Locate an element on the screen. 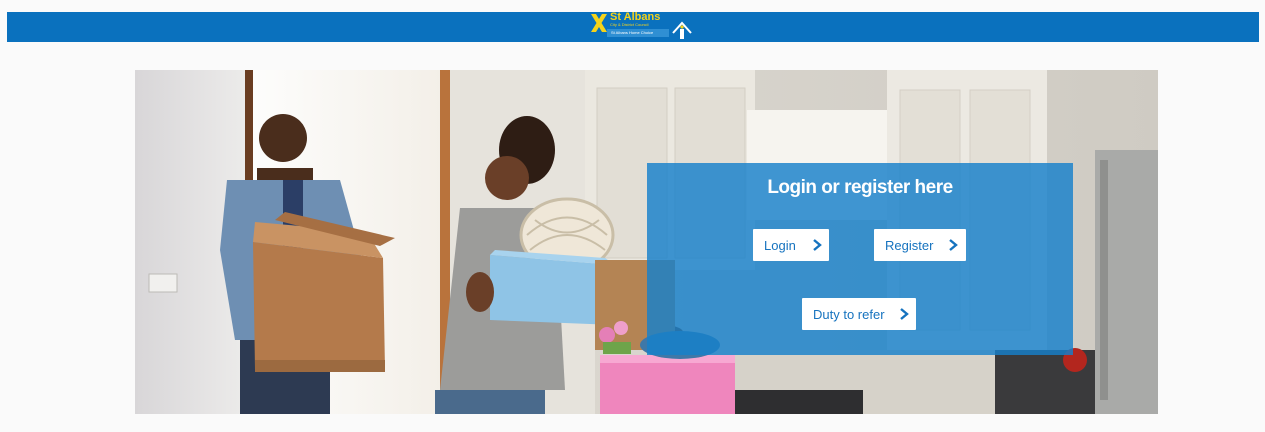  duty-to-refer-button: Duty to refer is located at coordinates (859, 314).